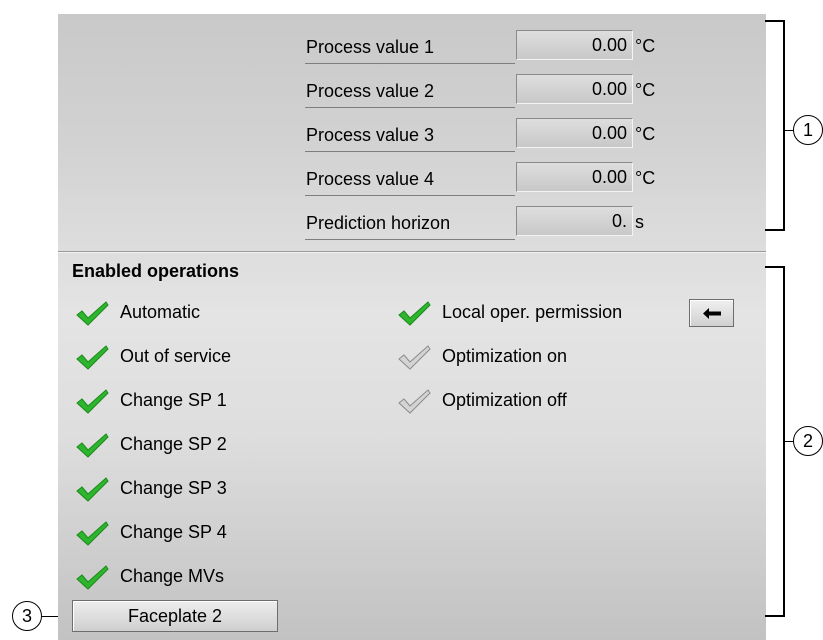 The image size is (823, 640). Describe the element at coordinates (27, 616) in the screenshot. I see `callout-3: 3` at that location.